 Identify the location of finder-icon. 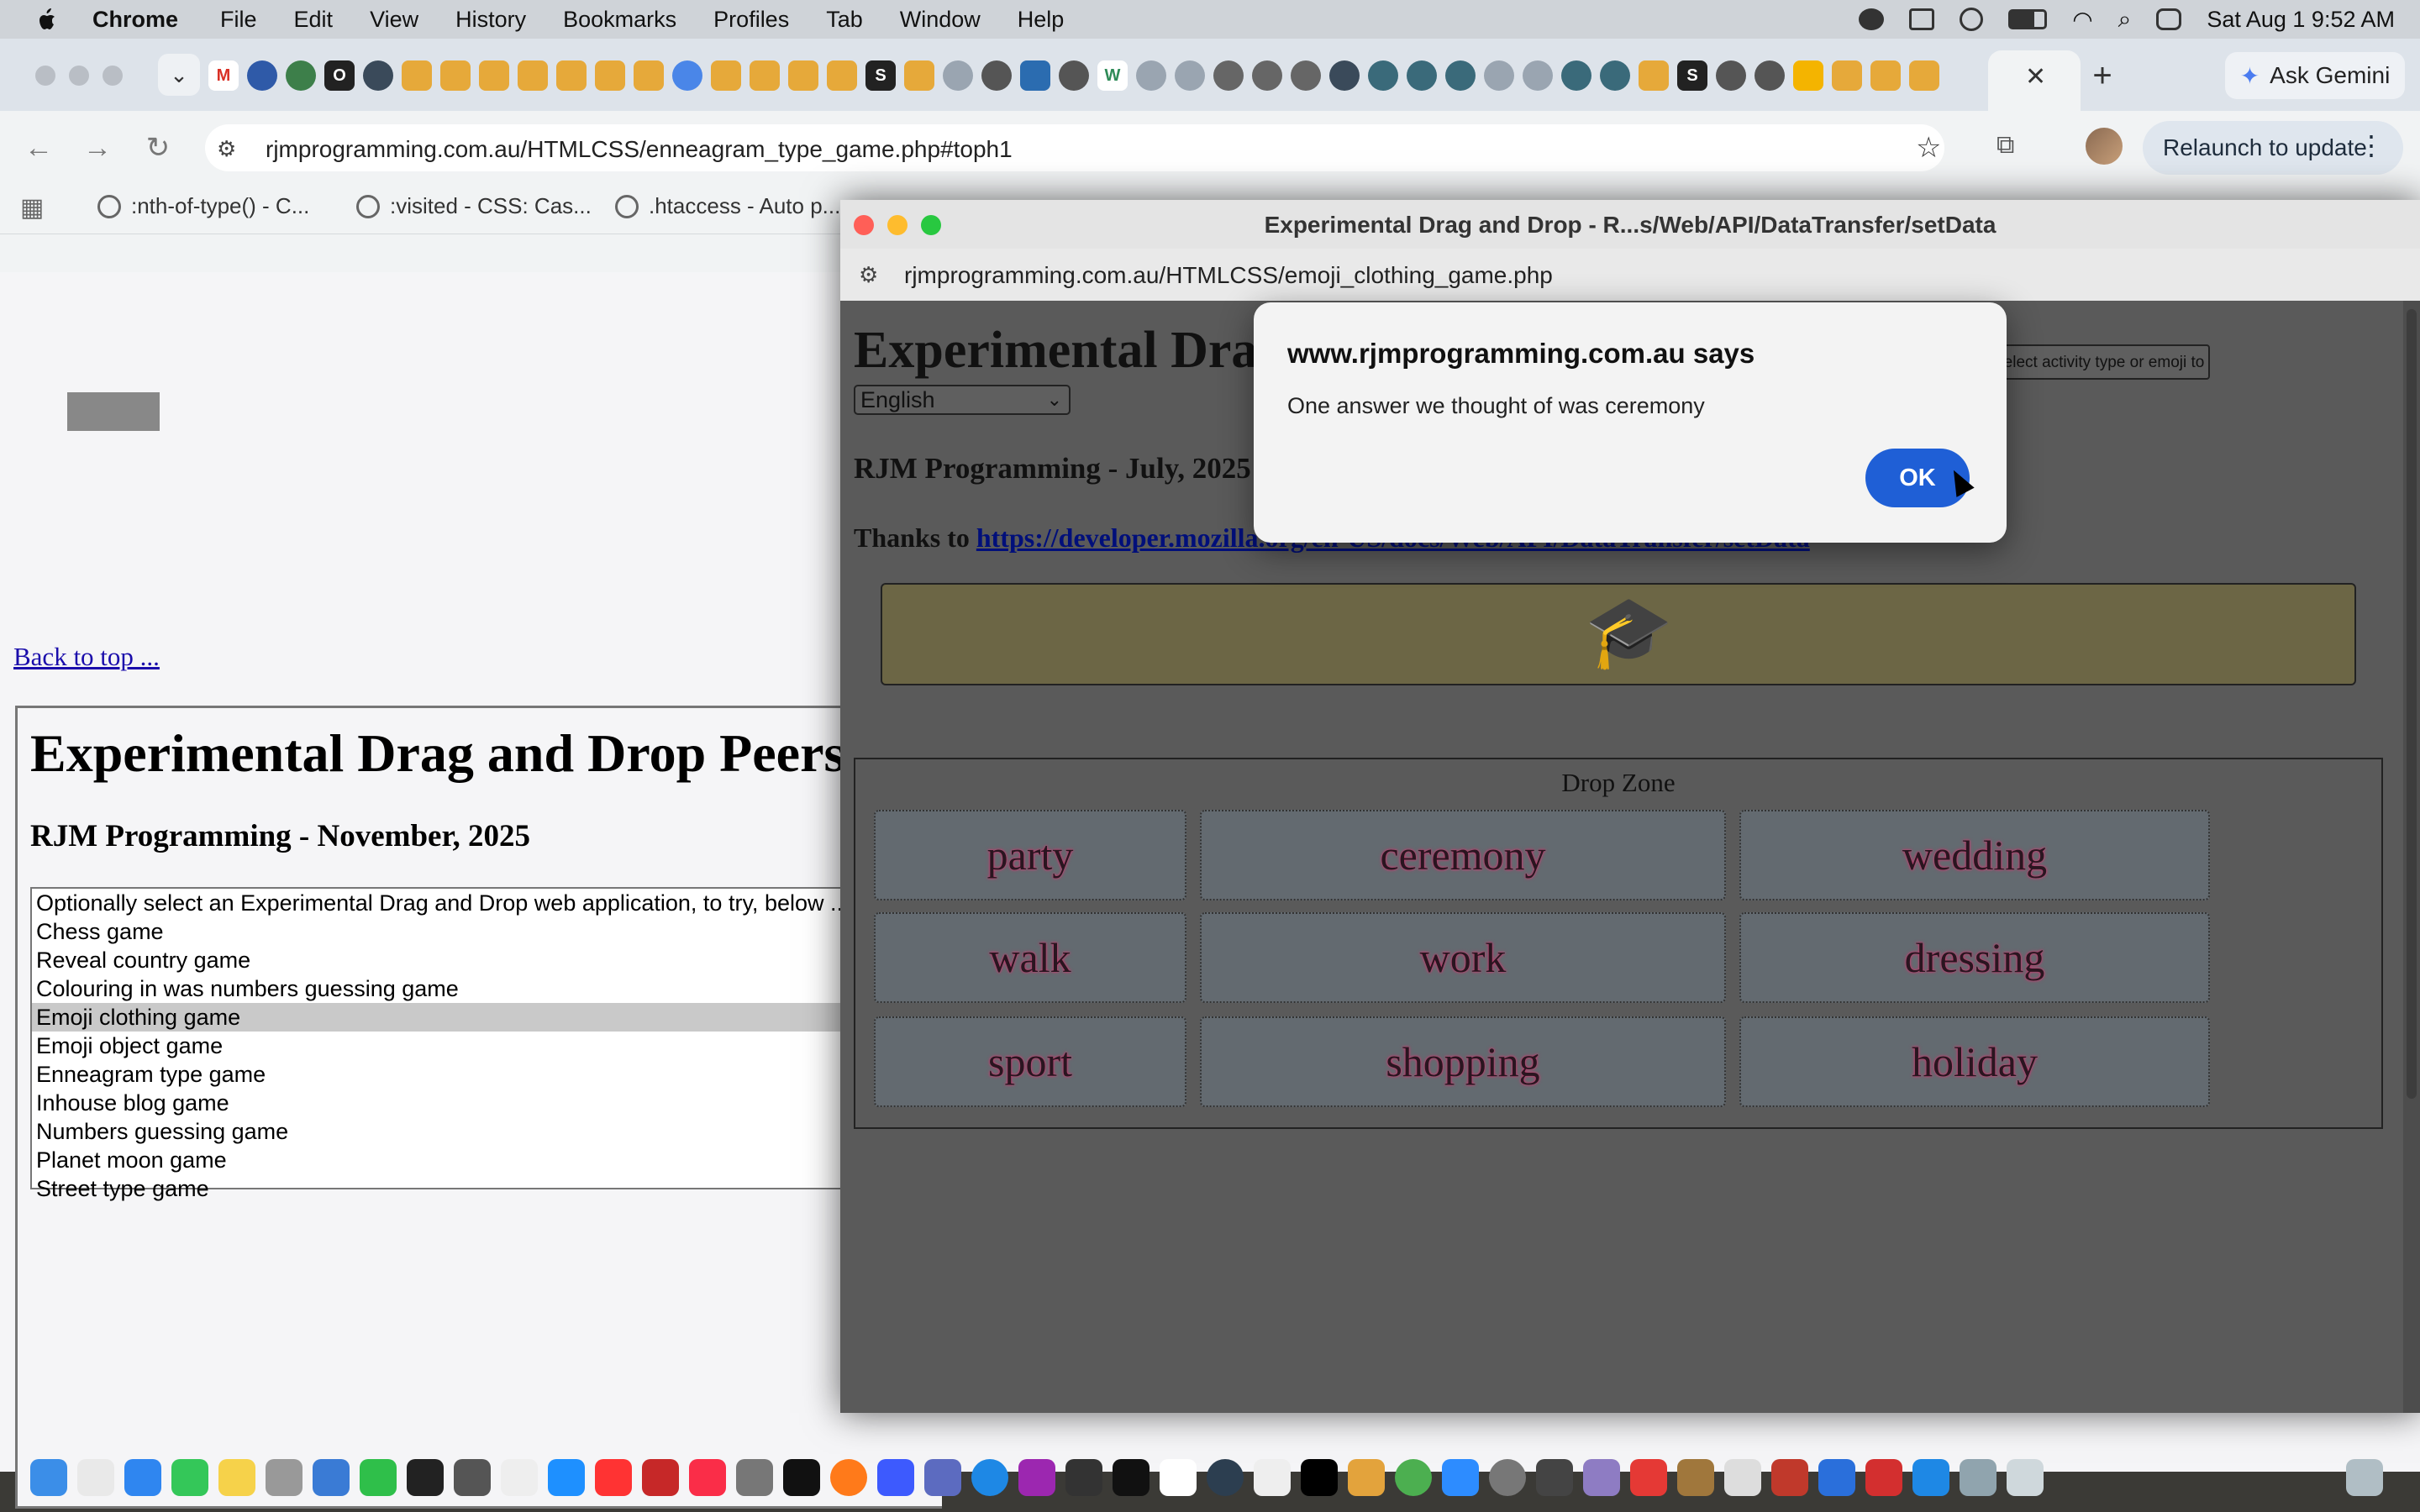
(49, 1477).